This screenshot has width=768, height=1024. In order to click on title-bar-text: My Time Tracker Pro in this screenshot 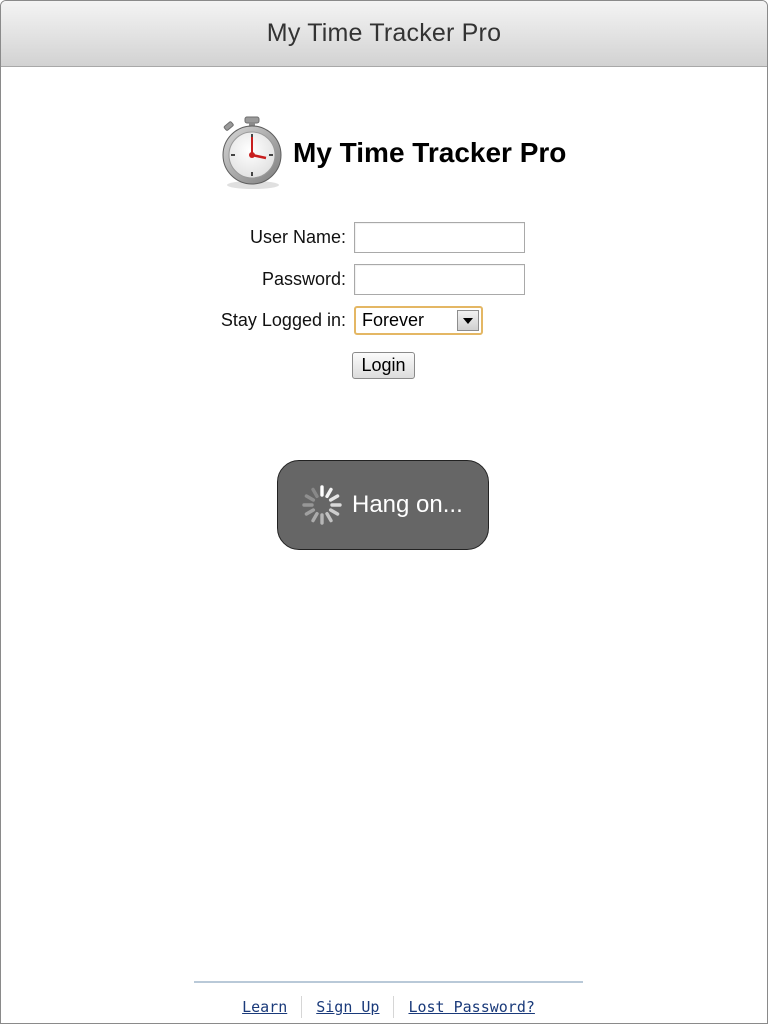, I will do `click(384, 33)`.